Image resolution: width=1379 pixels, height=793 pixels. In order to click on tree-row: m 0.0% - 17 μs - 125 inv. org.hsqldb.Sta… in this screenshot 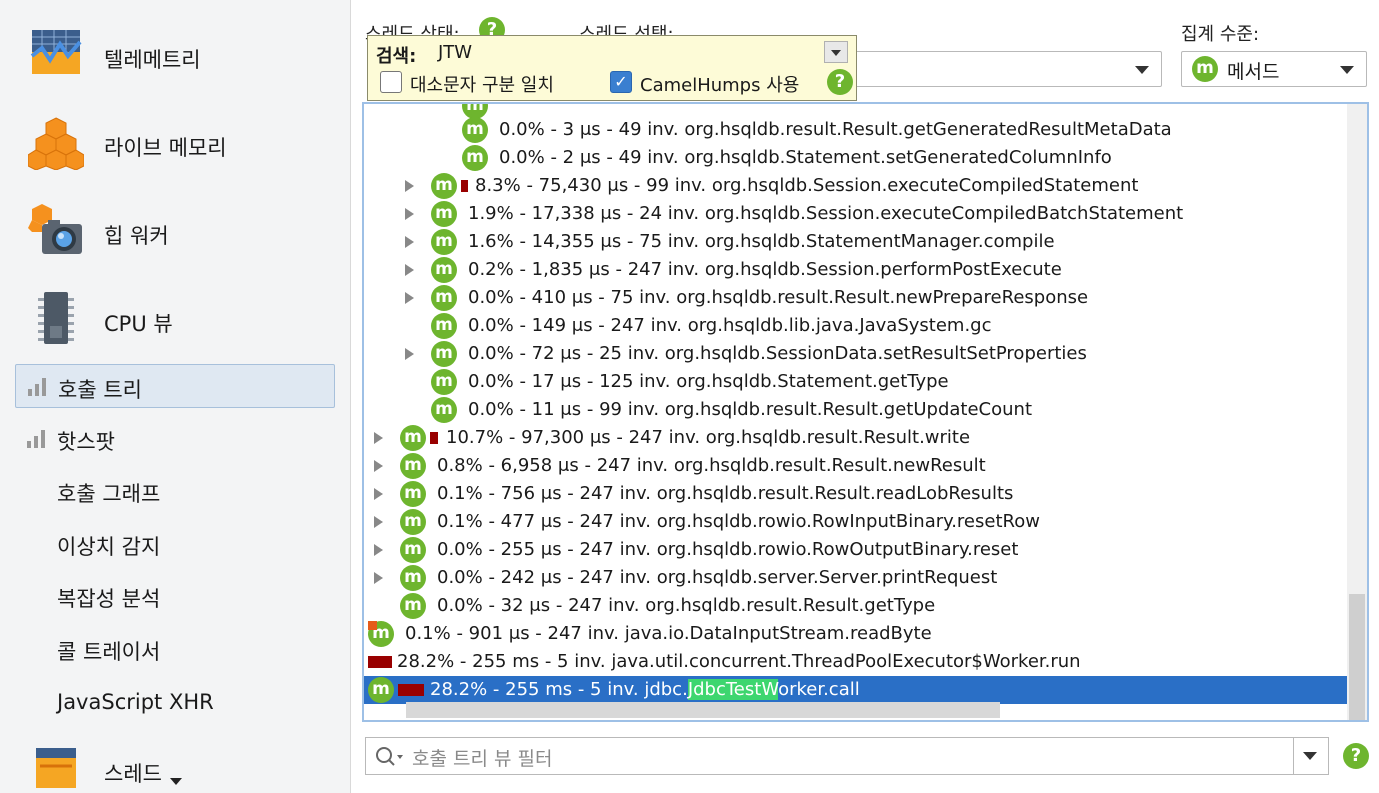, I will do `click(865, 382)`.